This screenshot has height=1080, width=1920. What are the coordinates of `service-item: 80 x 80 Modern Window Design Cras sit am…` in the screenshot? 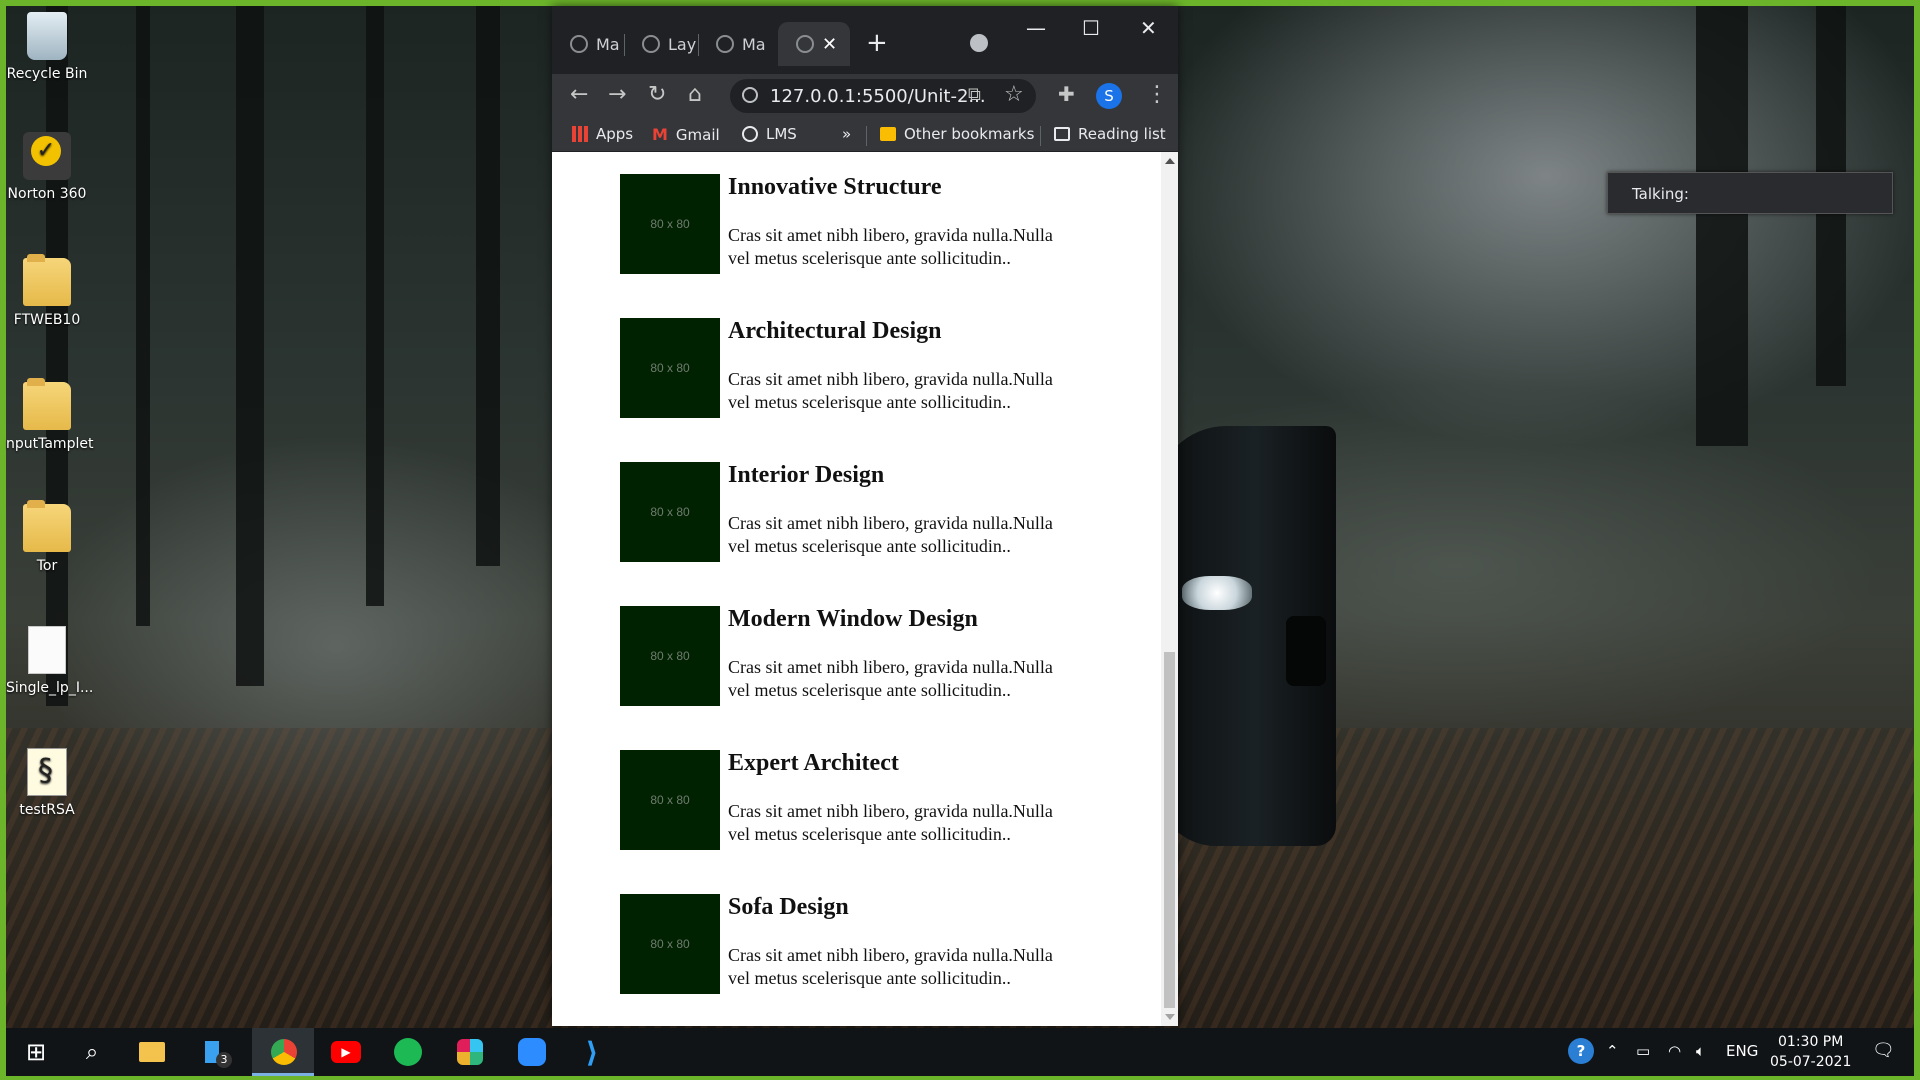 It's located at (840, 666).